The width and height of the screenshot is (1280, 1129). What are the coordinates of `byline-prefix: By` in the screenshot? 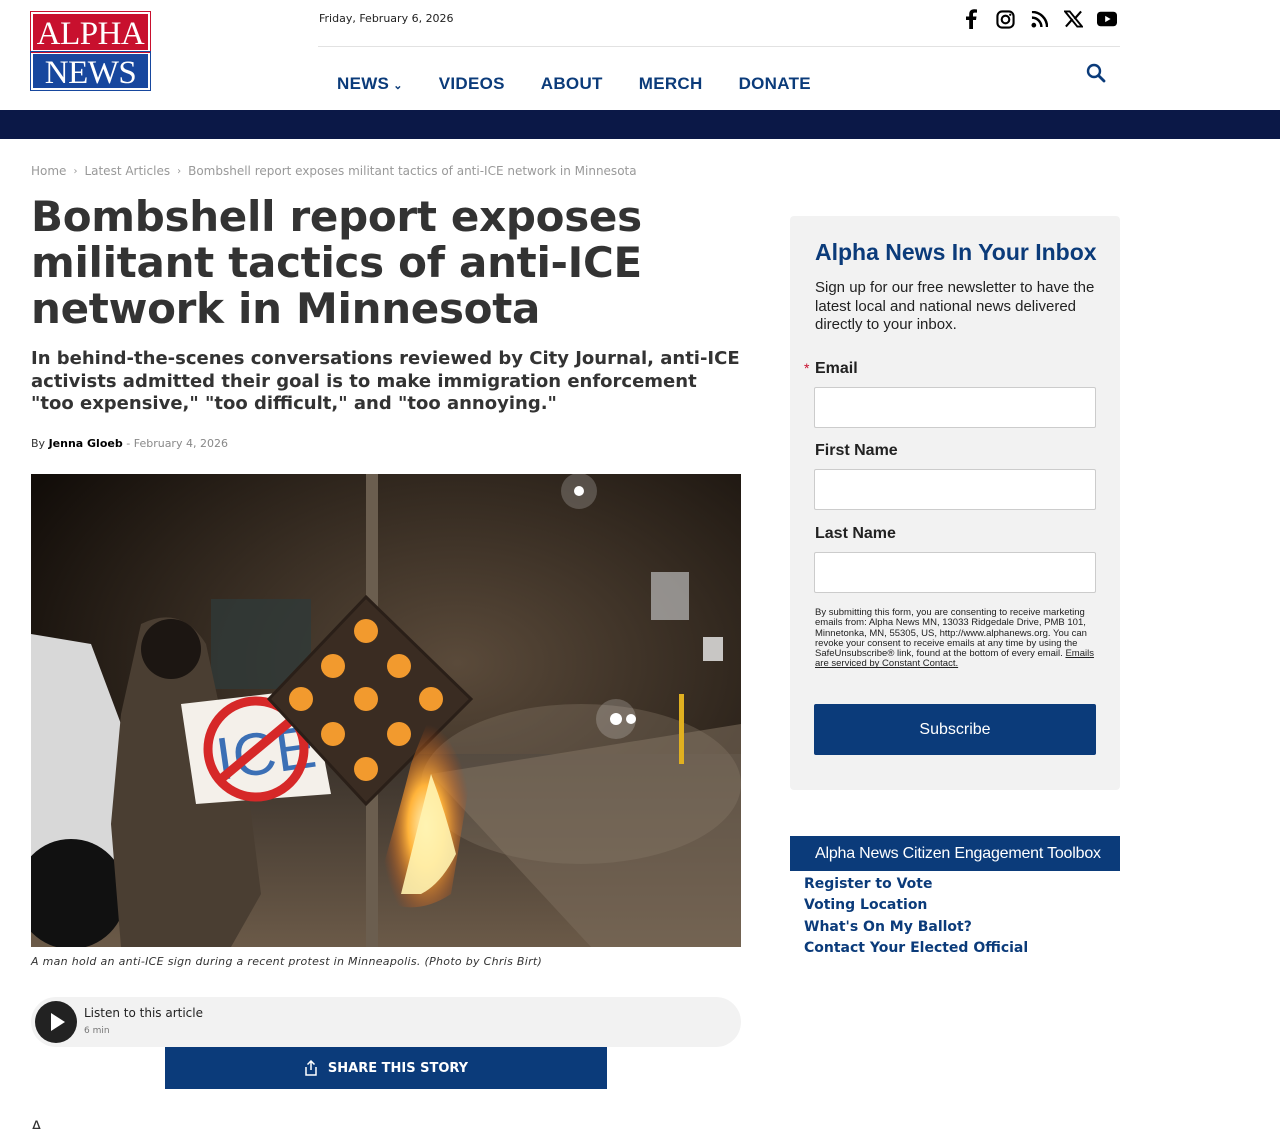 It's located at (38, 443).